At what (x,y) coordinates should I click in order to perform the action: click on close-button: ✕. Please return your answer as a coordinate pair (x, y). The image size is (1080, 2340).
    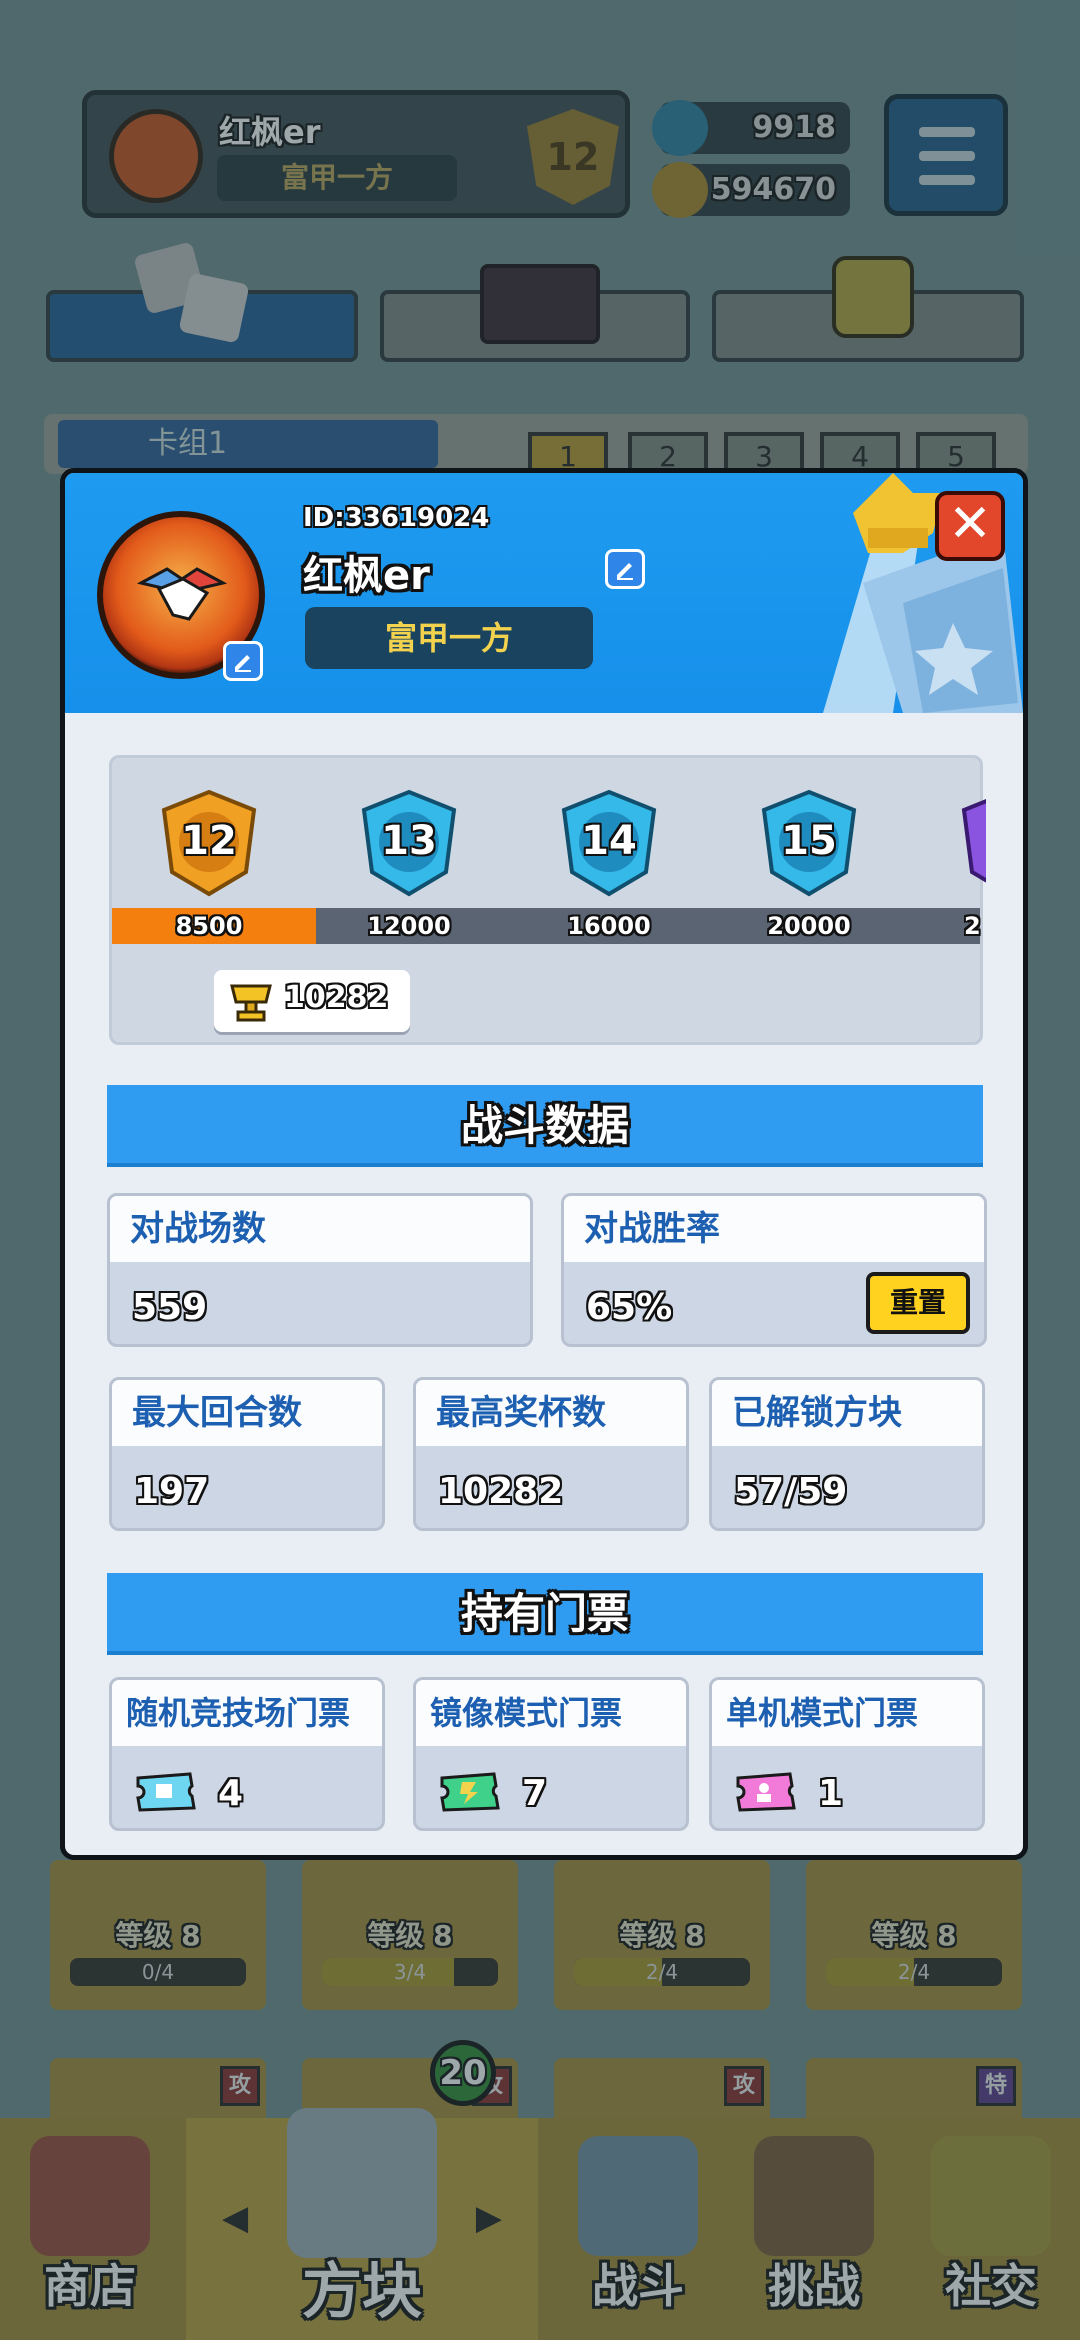
    Looking at the image, I should click on (970, 526).